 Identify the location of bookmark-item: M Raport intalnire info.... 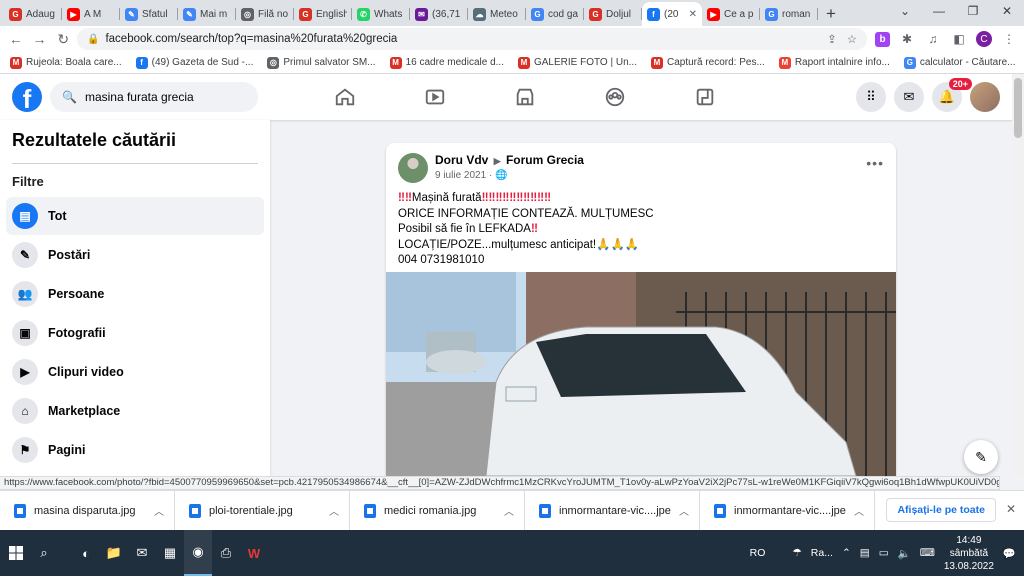
(834, 62).